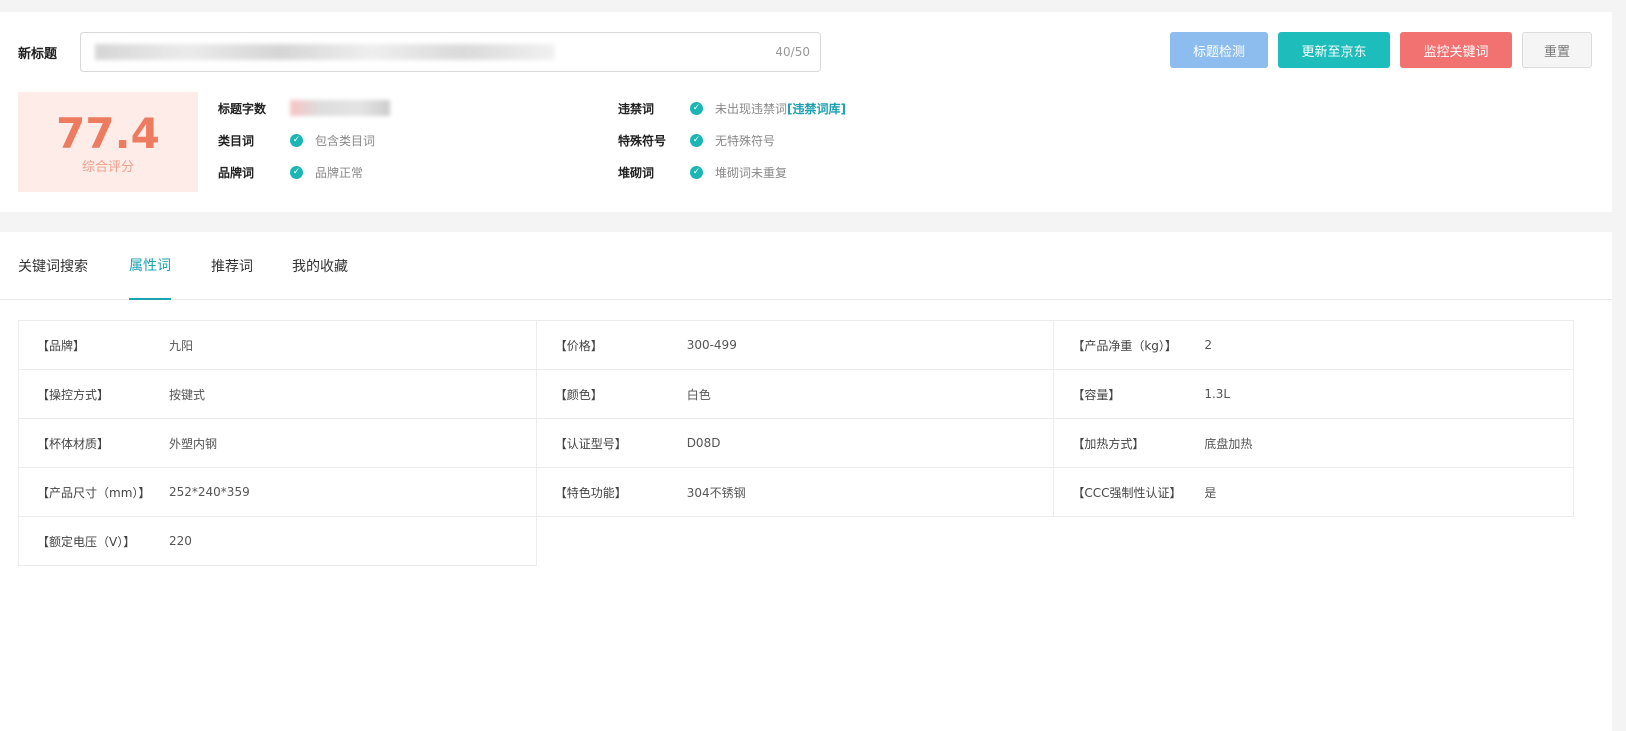 This screenshot has height=731, width=1626. I want to click on attribute-value: D08D, so click(704, 443).